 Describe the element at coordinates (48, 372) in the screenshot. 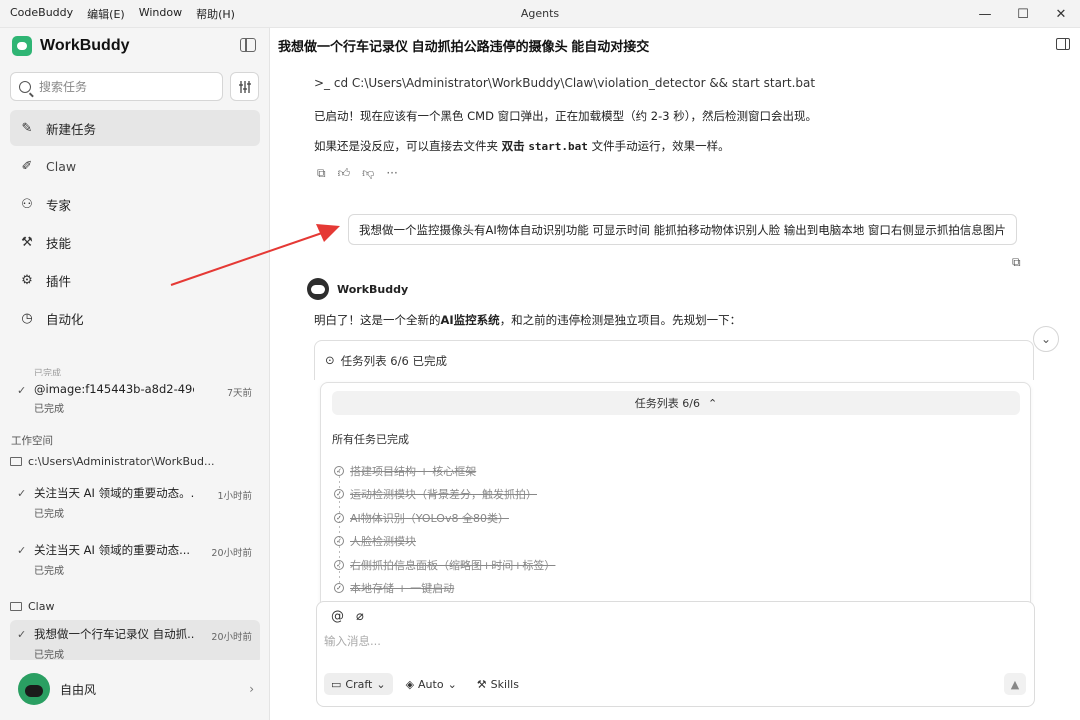

I see `faded-status: 已完成` at that location.